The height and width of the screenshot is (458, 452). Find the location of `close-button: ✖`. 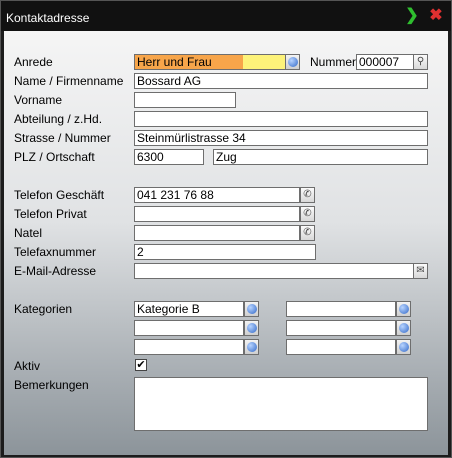

close-button: ✖ is located at coordinates (436, 16).